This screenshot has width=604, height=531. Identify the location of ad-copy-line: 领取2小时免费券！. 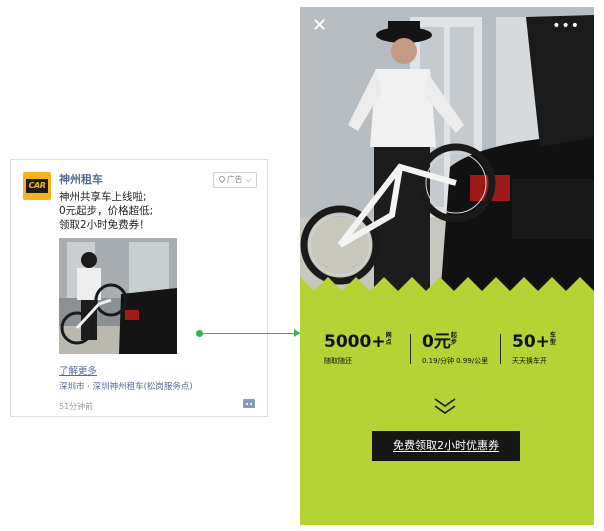
(104, 225).